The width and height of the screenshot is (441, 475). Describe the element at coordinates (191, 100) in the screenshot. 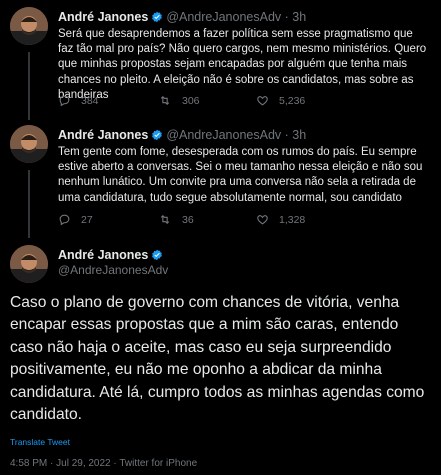

I see `retweet-count: 306` at that location.